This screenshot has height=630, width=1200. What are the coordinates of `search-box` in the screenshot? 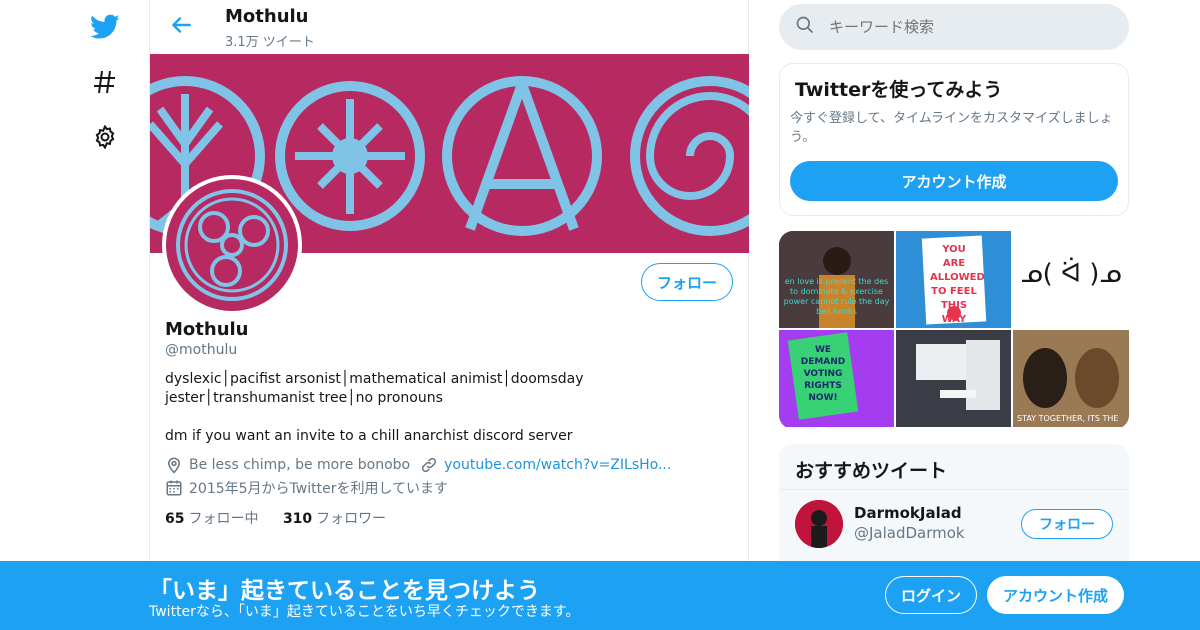 It's located at (954, 27).